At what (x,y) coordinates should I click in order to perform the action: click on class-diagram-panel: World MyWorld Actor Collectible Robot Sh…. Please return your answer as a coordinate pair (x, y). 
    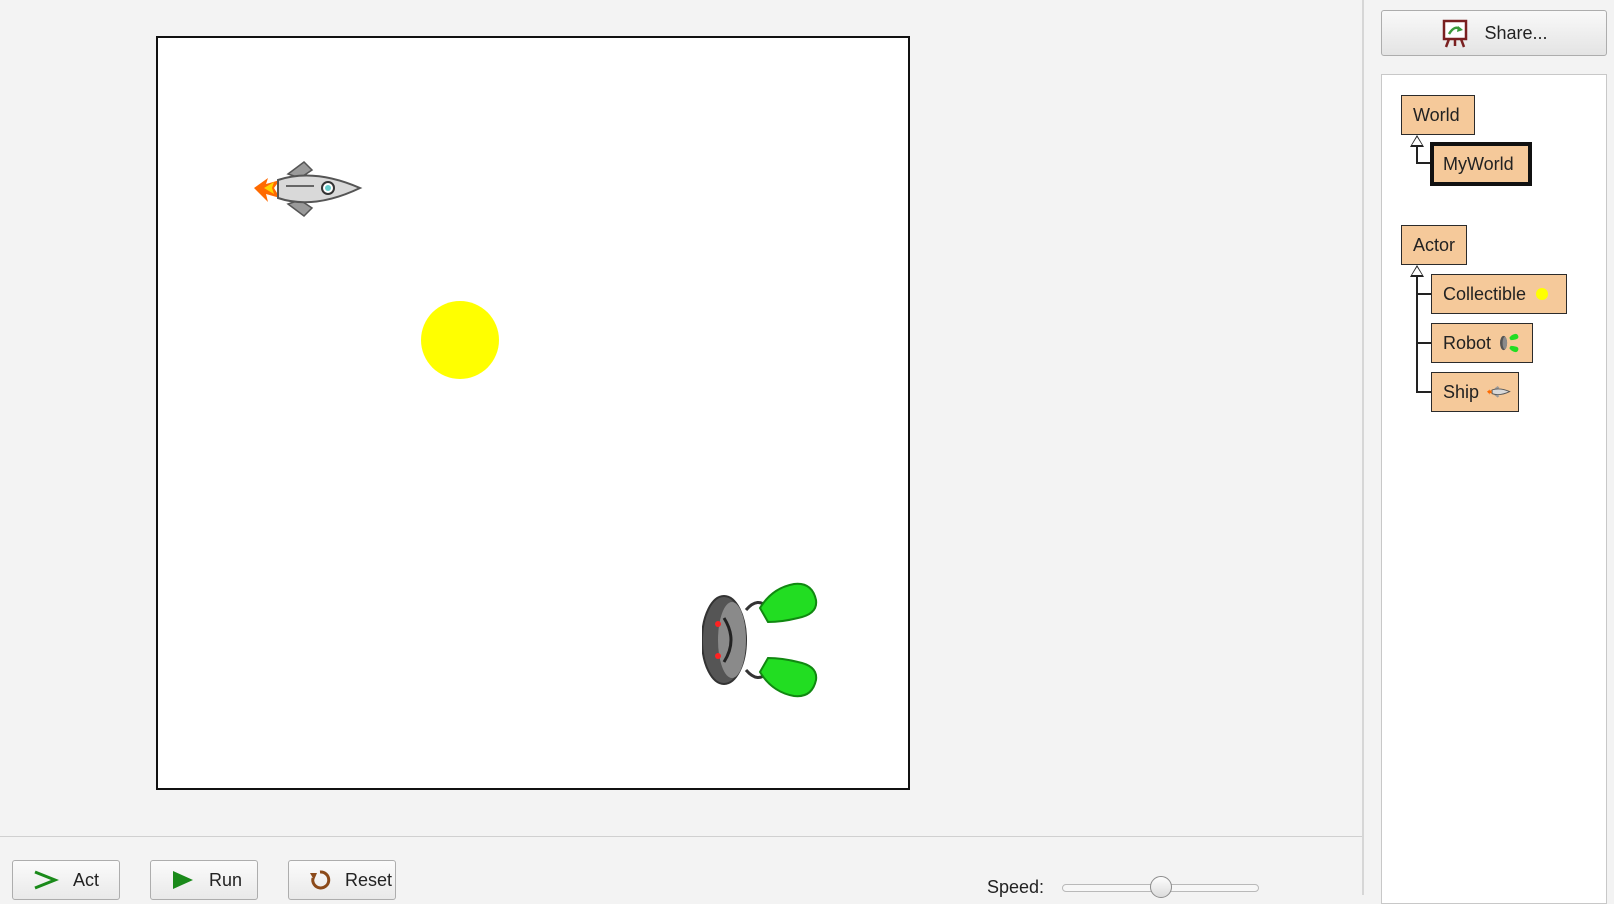
    Looking at the image, I should click on (1494, 489).